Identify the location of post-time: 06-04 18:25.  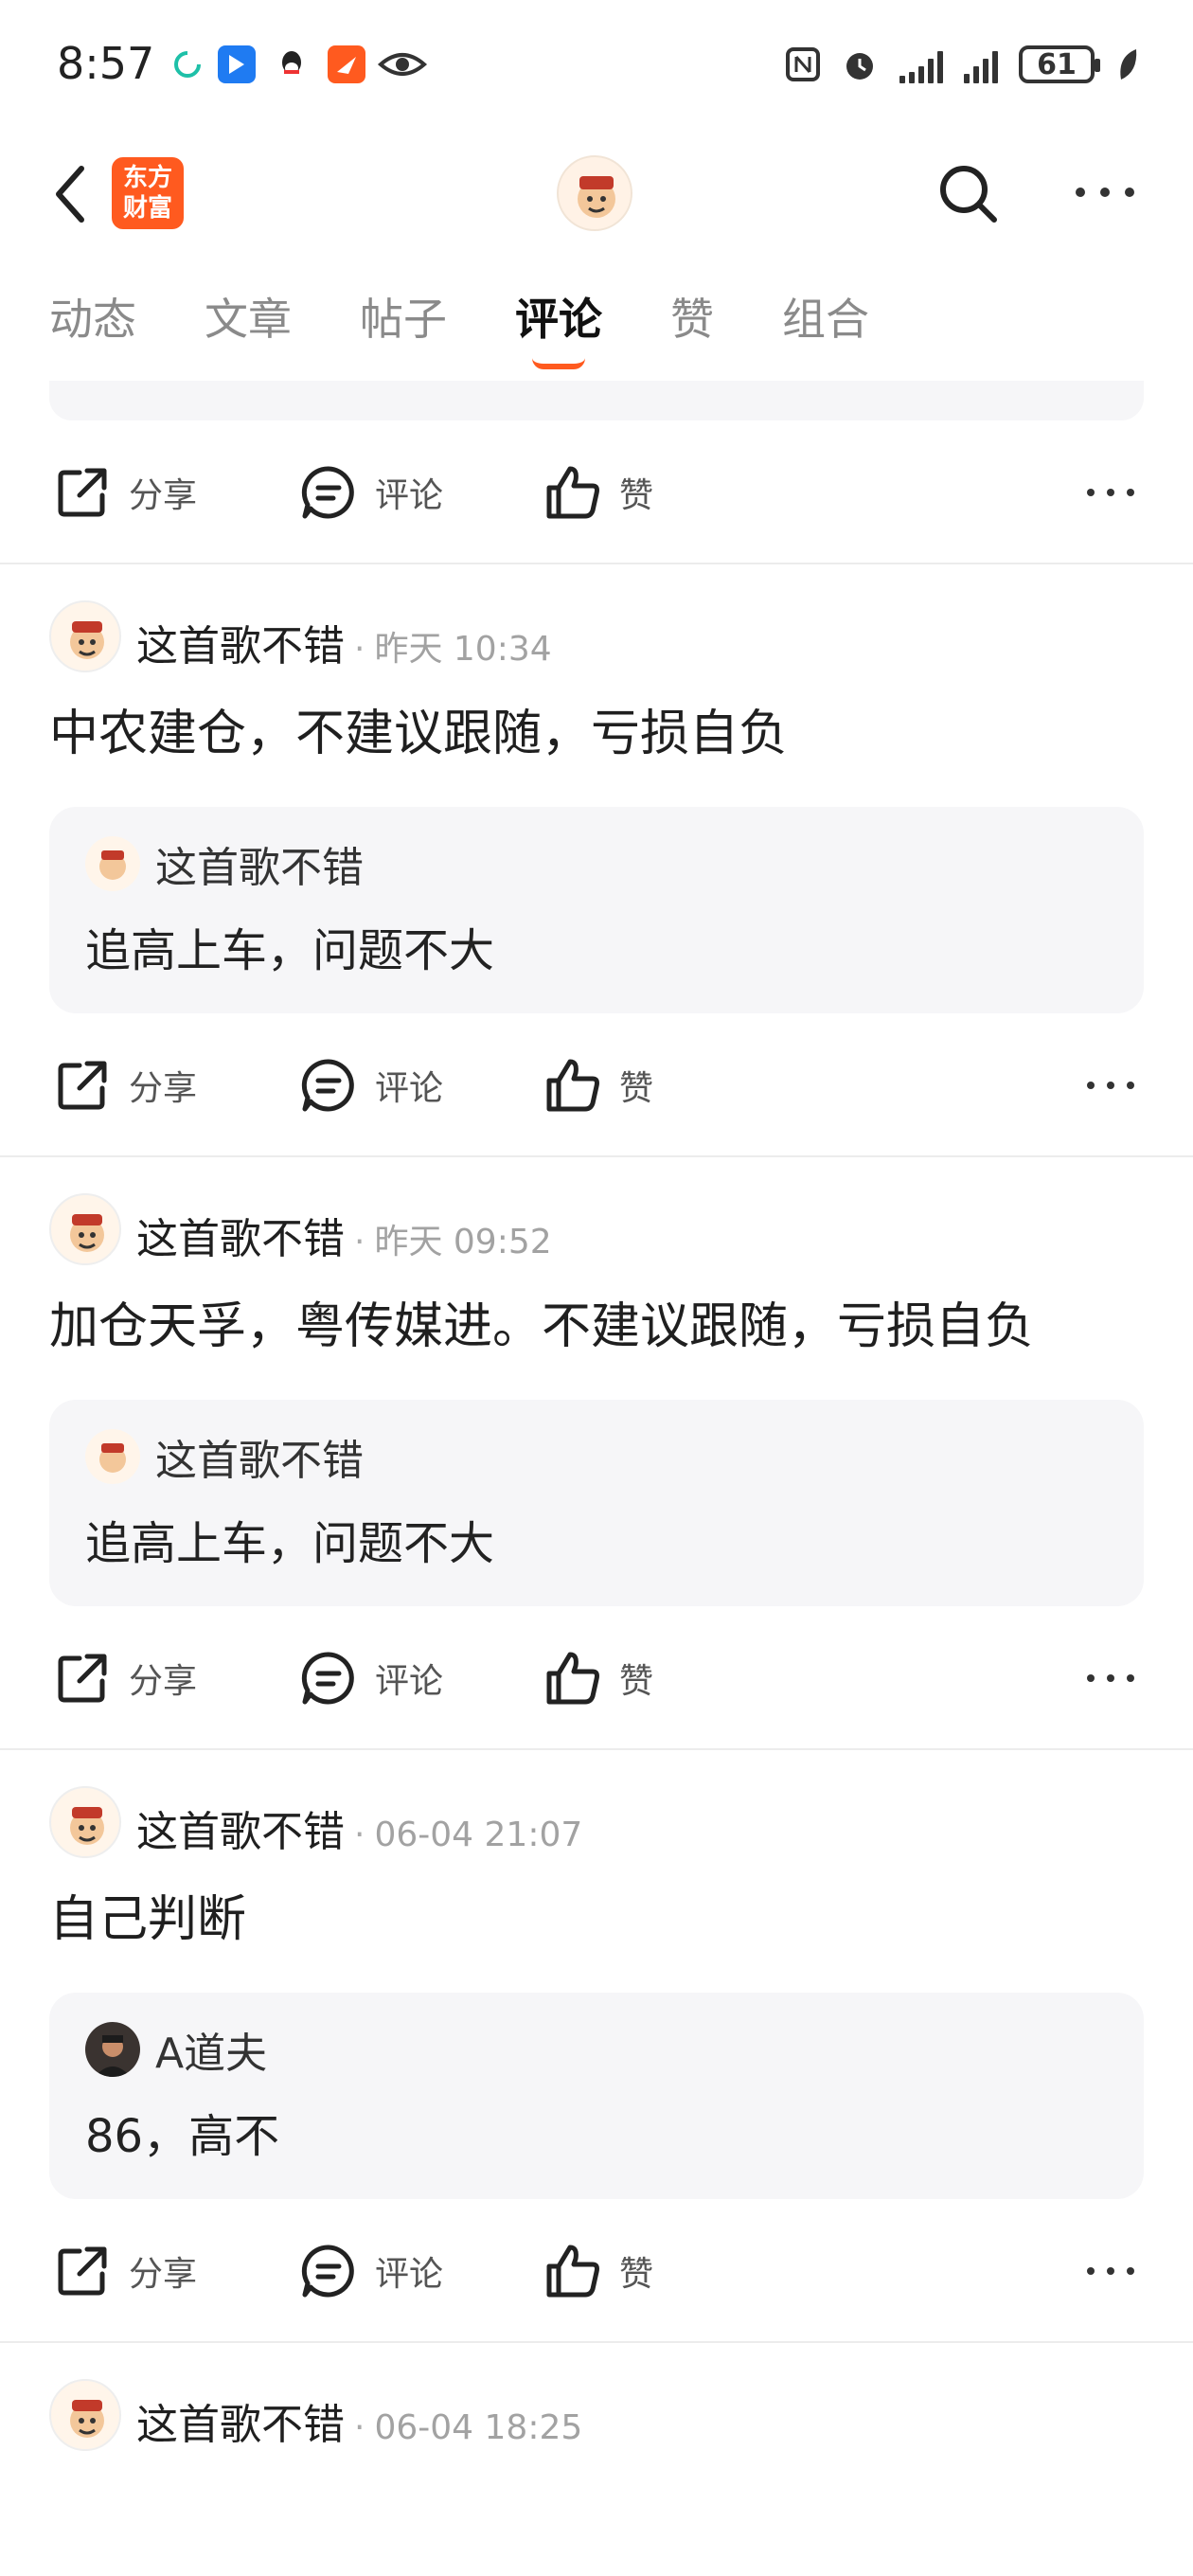
(478, 2427).